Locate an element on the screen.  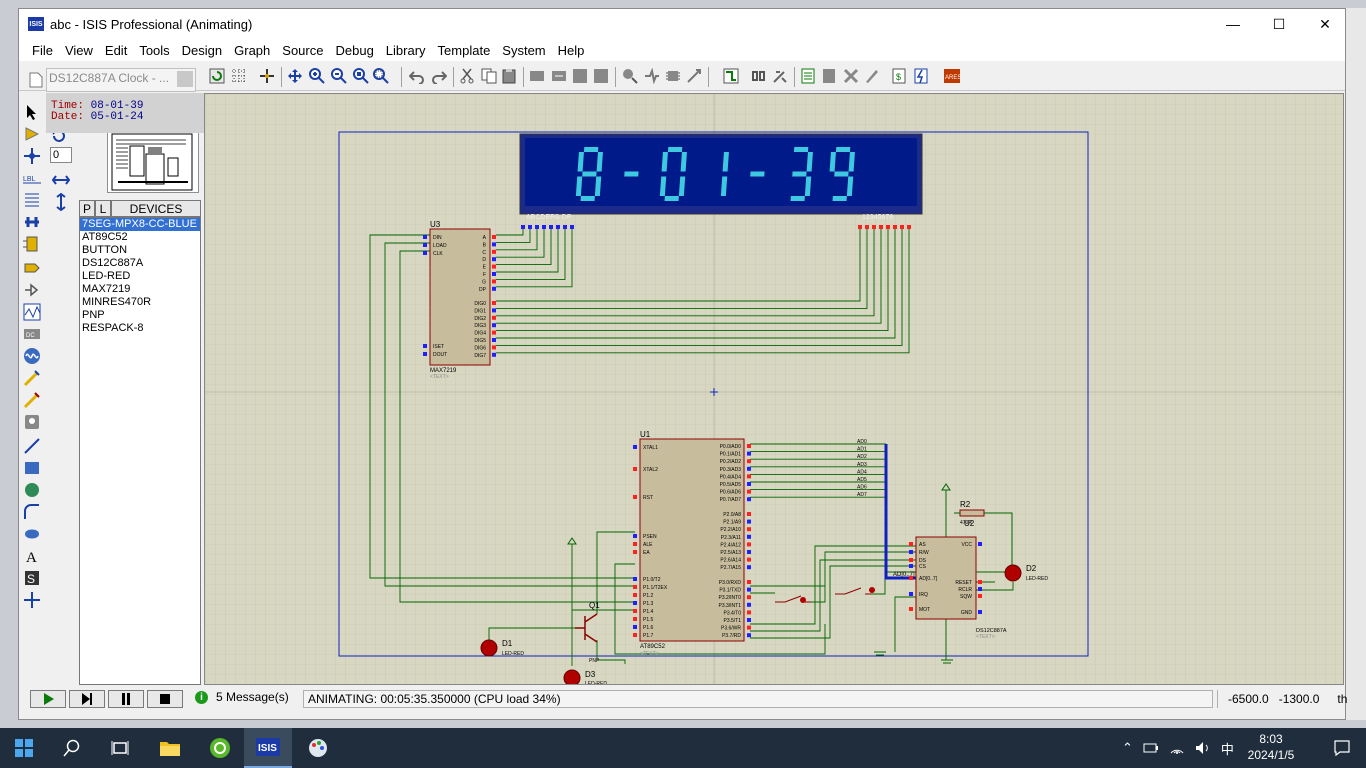
device-item: MINRES470R is located at coordinates (140, 302).